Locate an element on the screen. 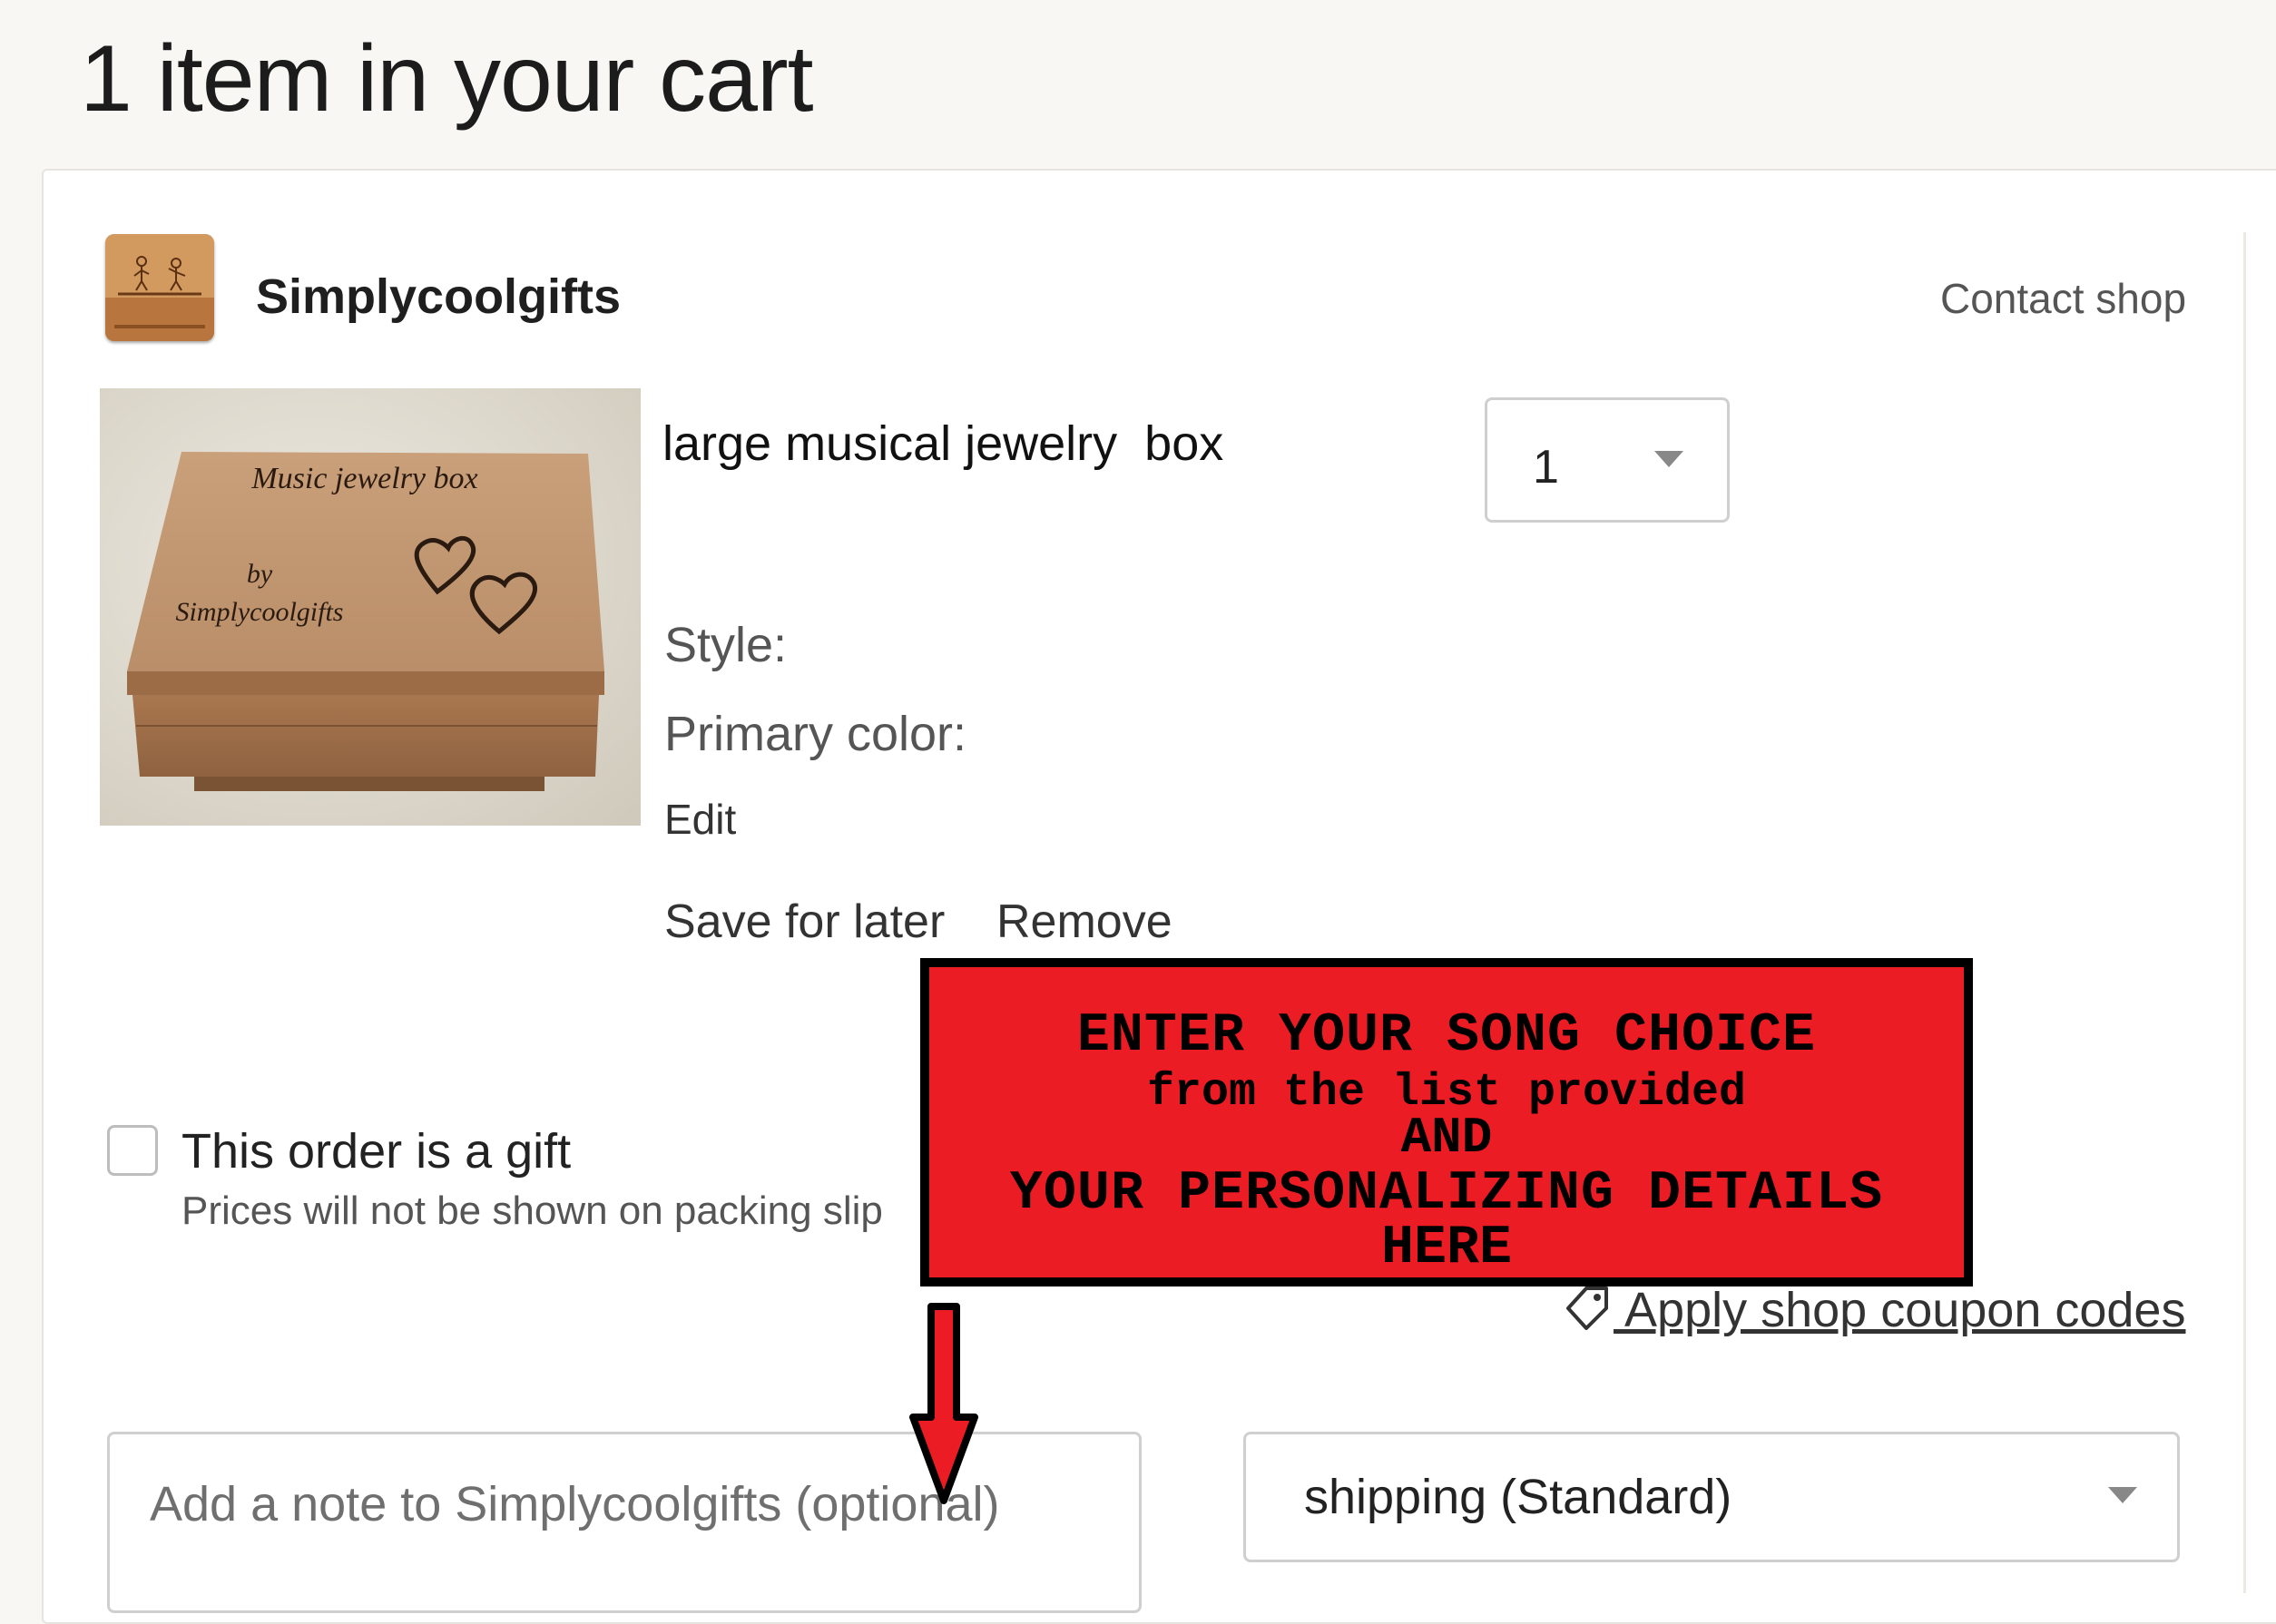 This screenshot has height=1624, width=2276. note-to-shop-input is located at coordinates (624, 1522).